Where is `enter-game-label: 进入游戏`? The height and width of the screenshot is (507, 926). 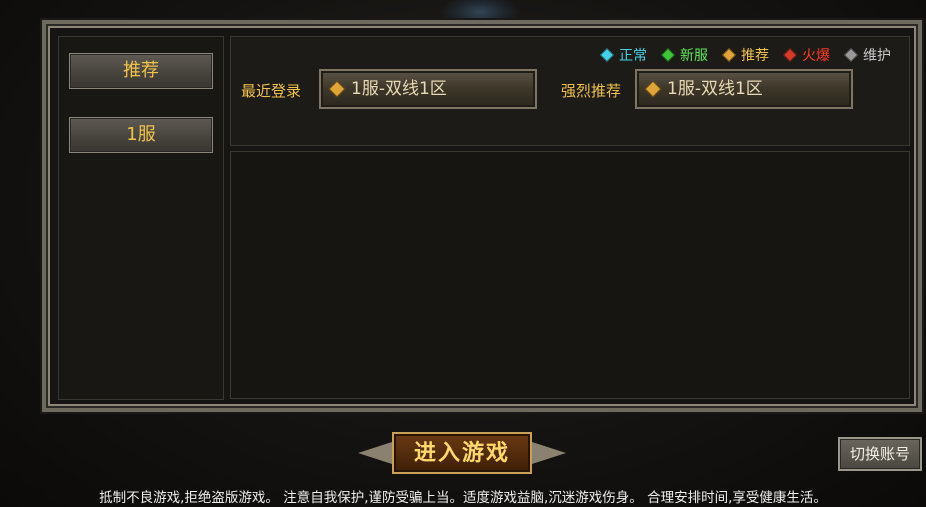 enter-game-label: 进入游戏 is located at coordinates (462, 453).